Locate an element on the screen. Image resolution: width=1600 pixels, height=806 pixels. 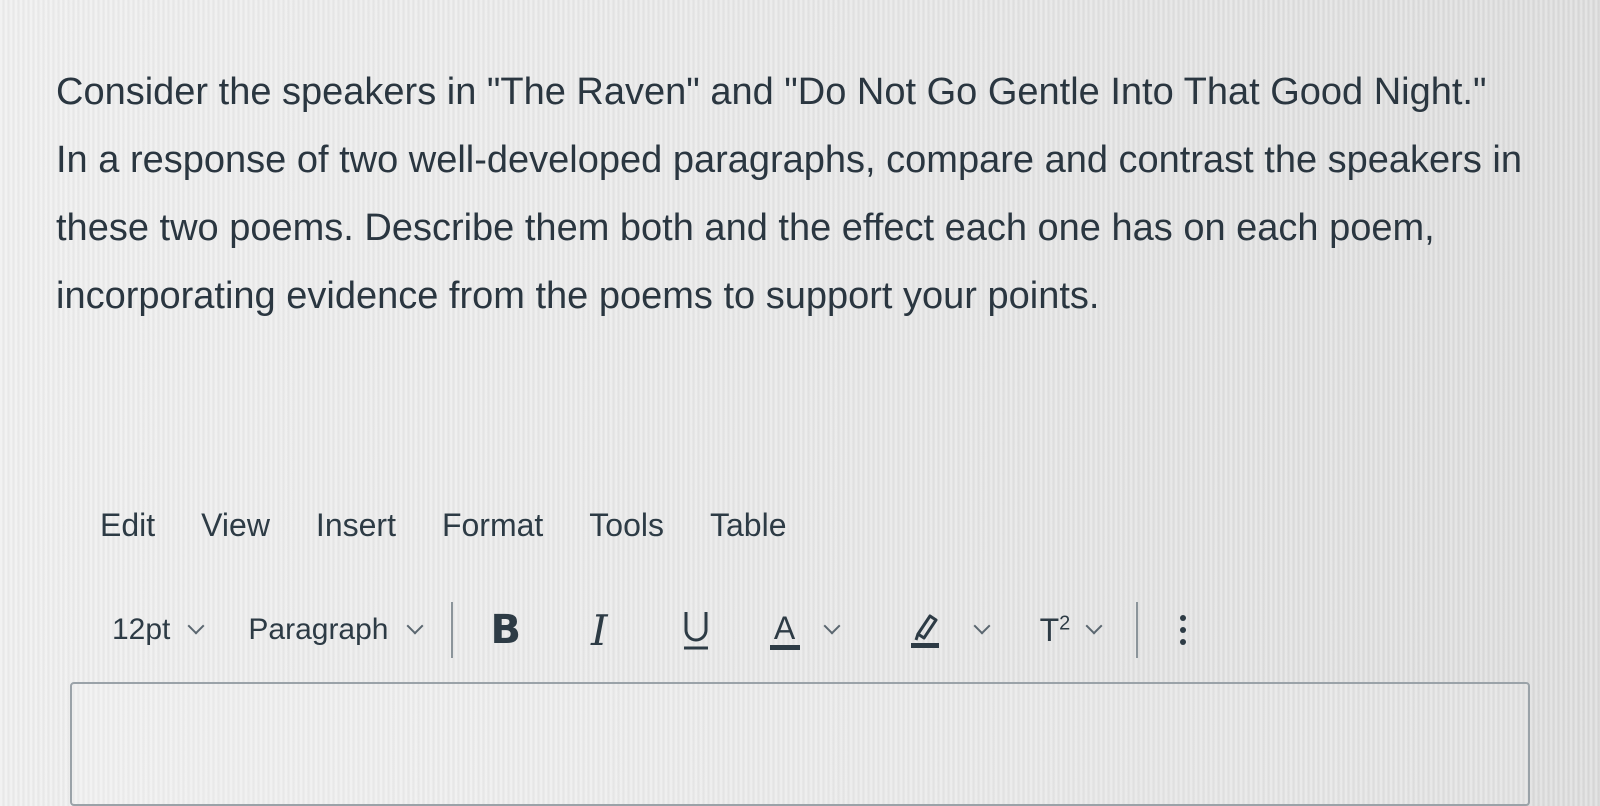
menu-format: Format is located at coordinates (492, 525).